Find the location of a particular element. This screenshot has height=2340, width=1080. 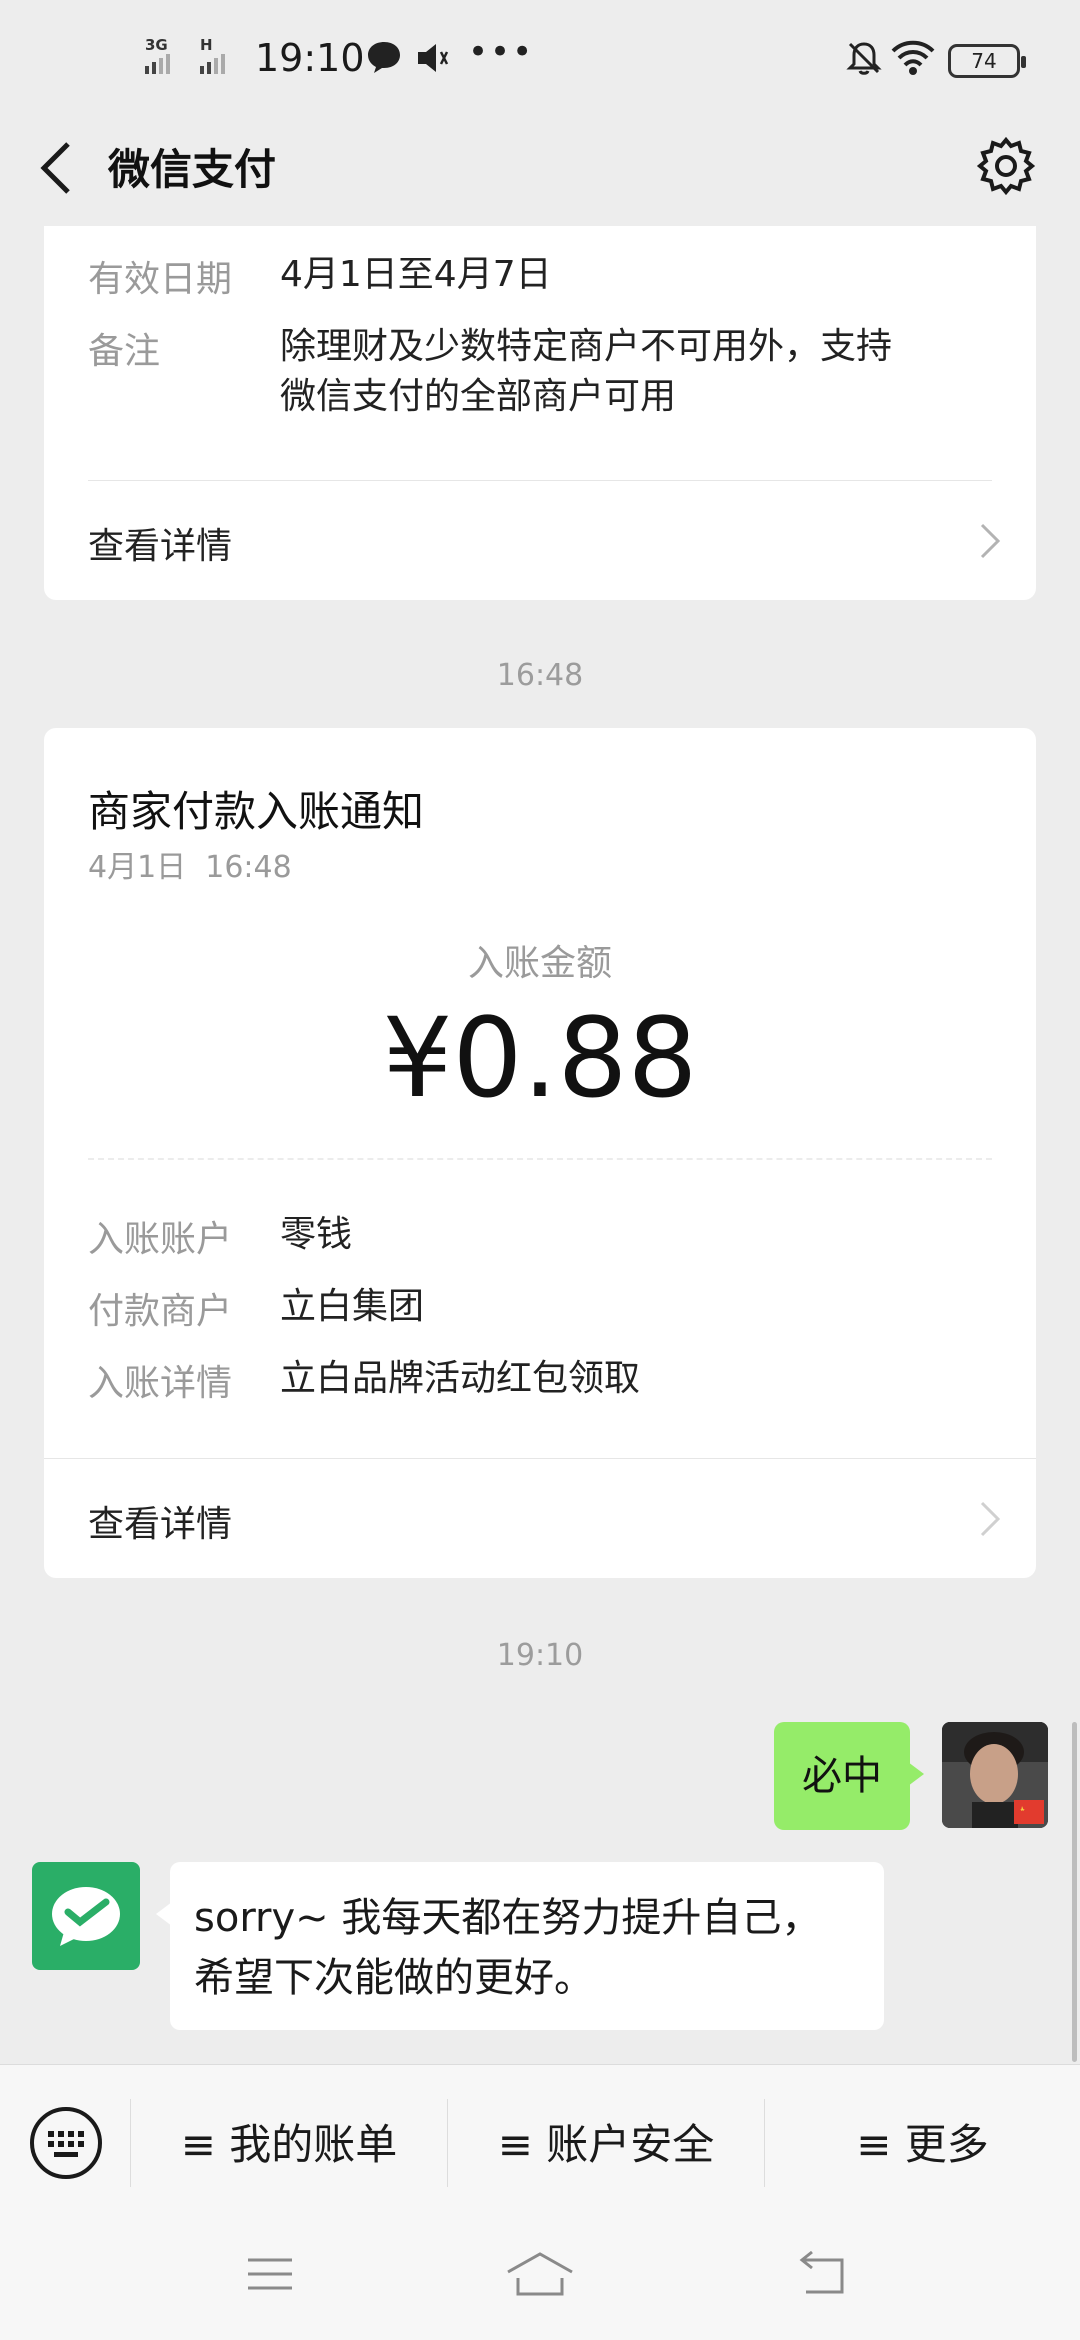

timestamp: 19:10 is located at coordinates (540, 1655).